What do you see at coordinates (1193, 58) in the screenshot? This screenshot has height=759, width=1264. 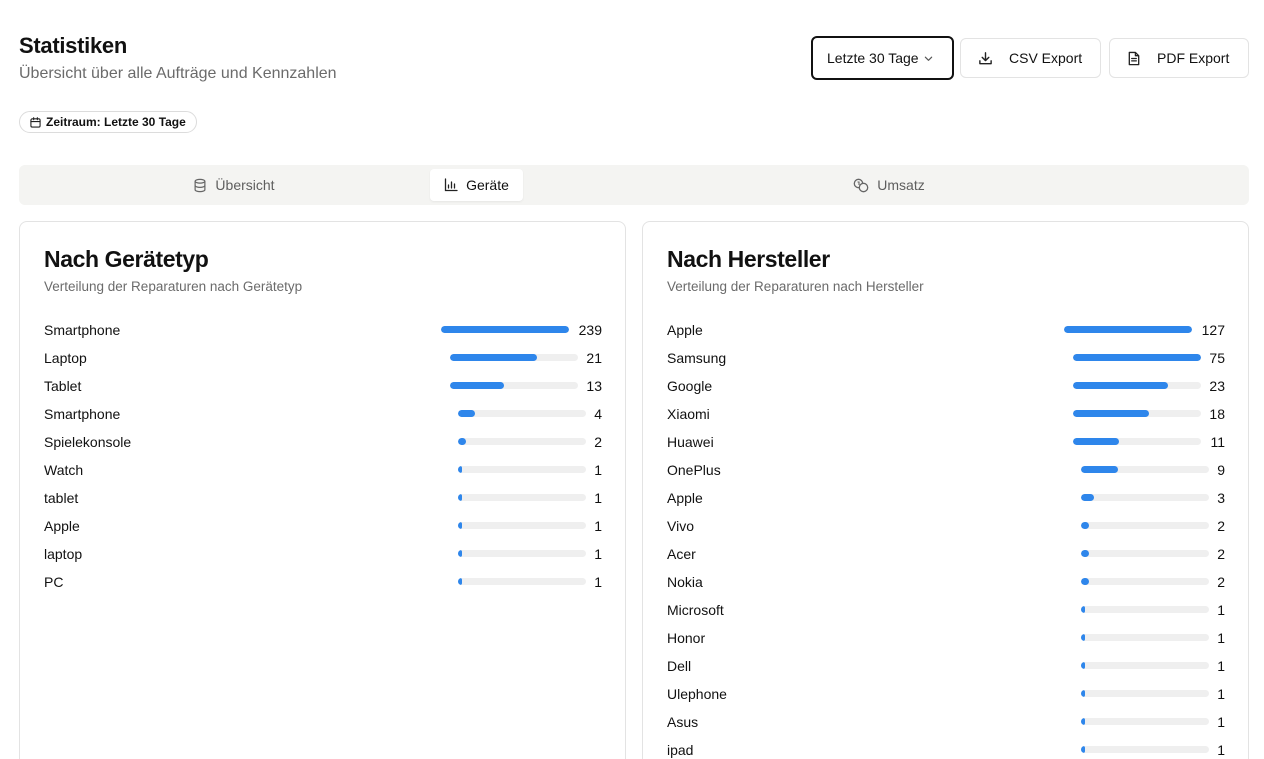 I see `pdf-export-label: PDF Export` at bounding box center [1193, 58].